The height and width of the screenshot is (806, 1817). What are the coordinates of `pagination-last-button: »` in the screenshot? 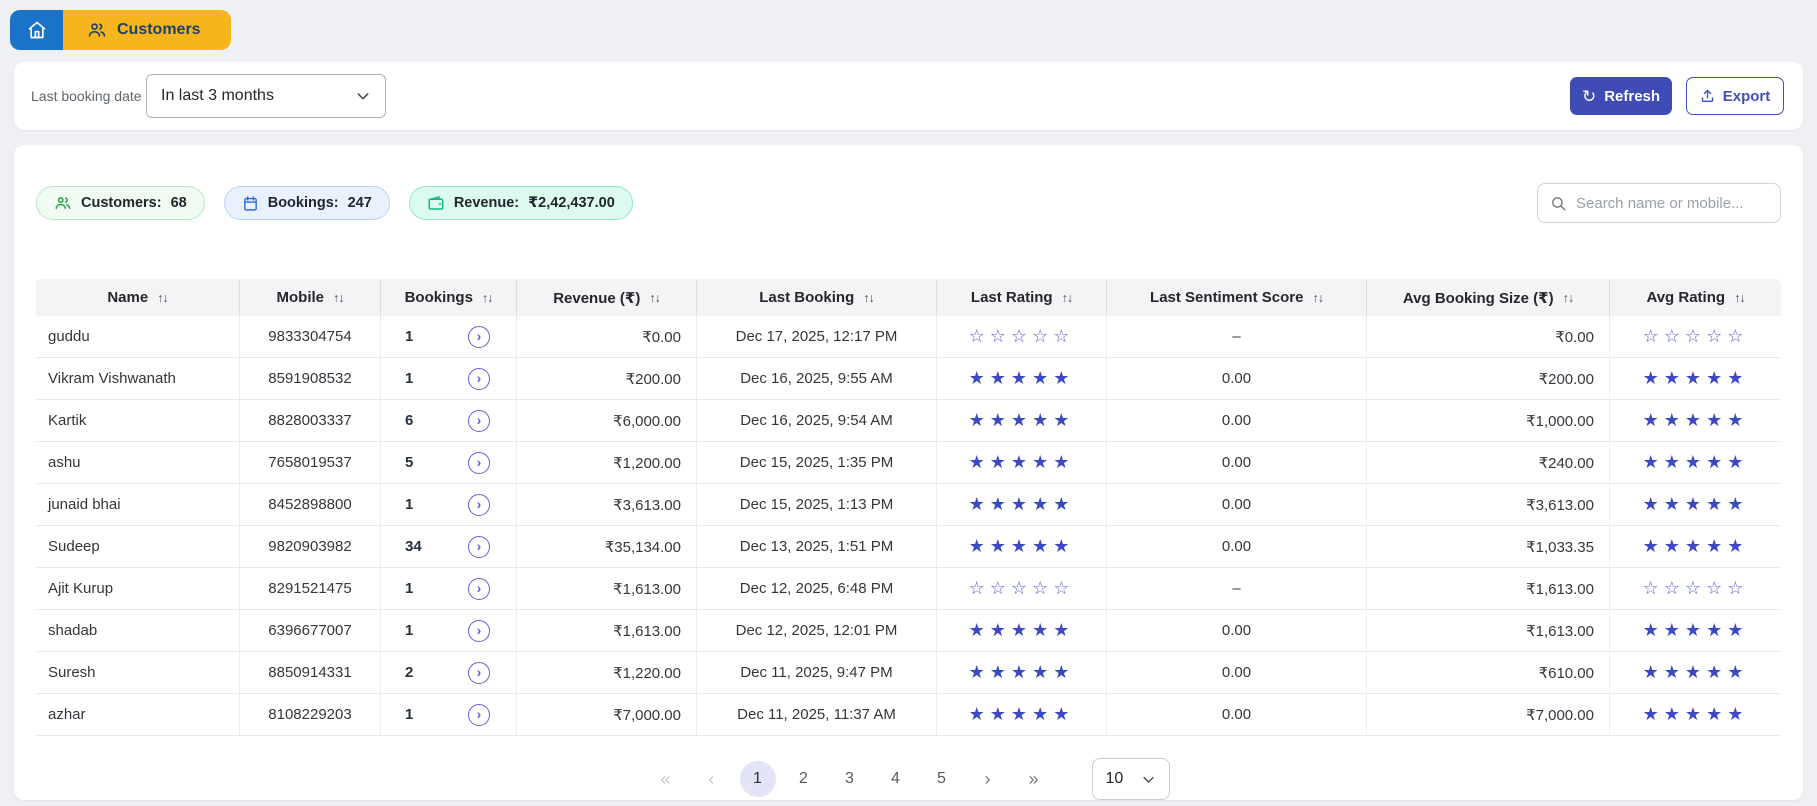 It's located at (1034, 779).